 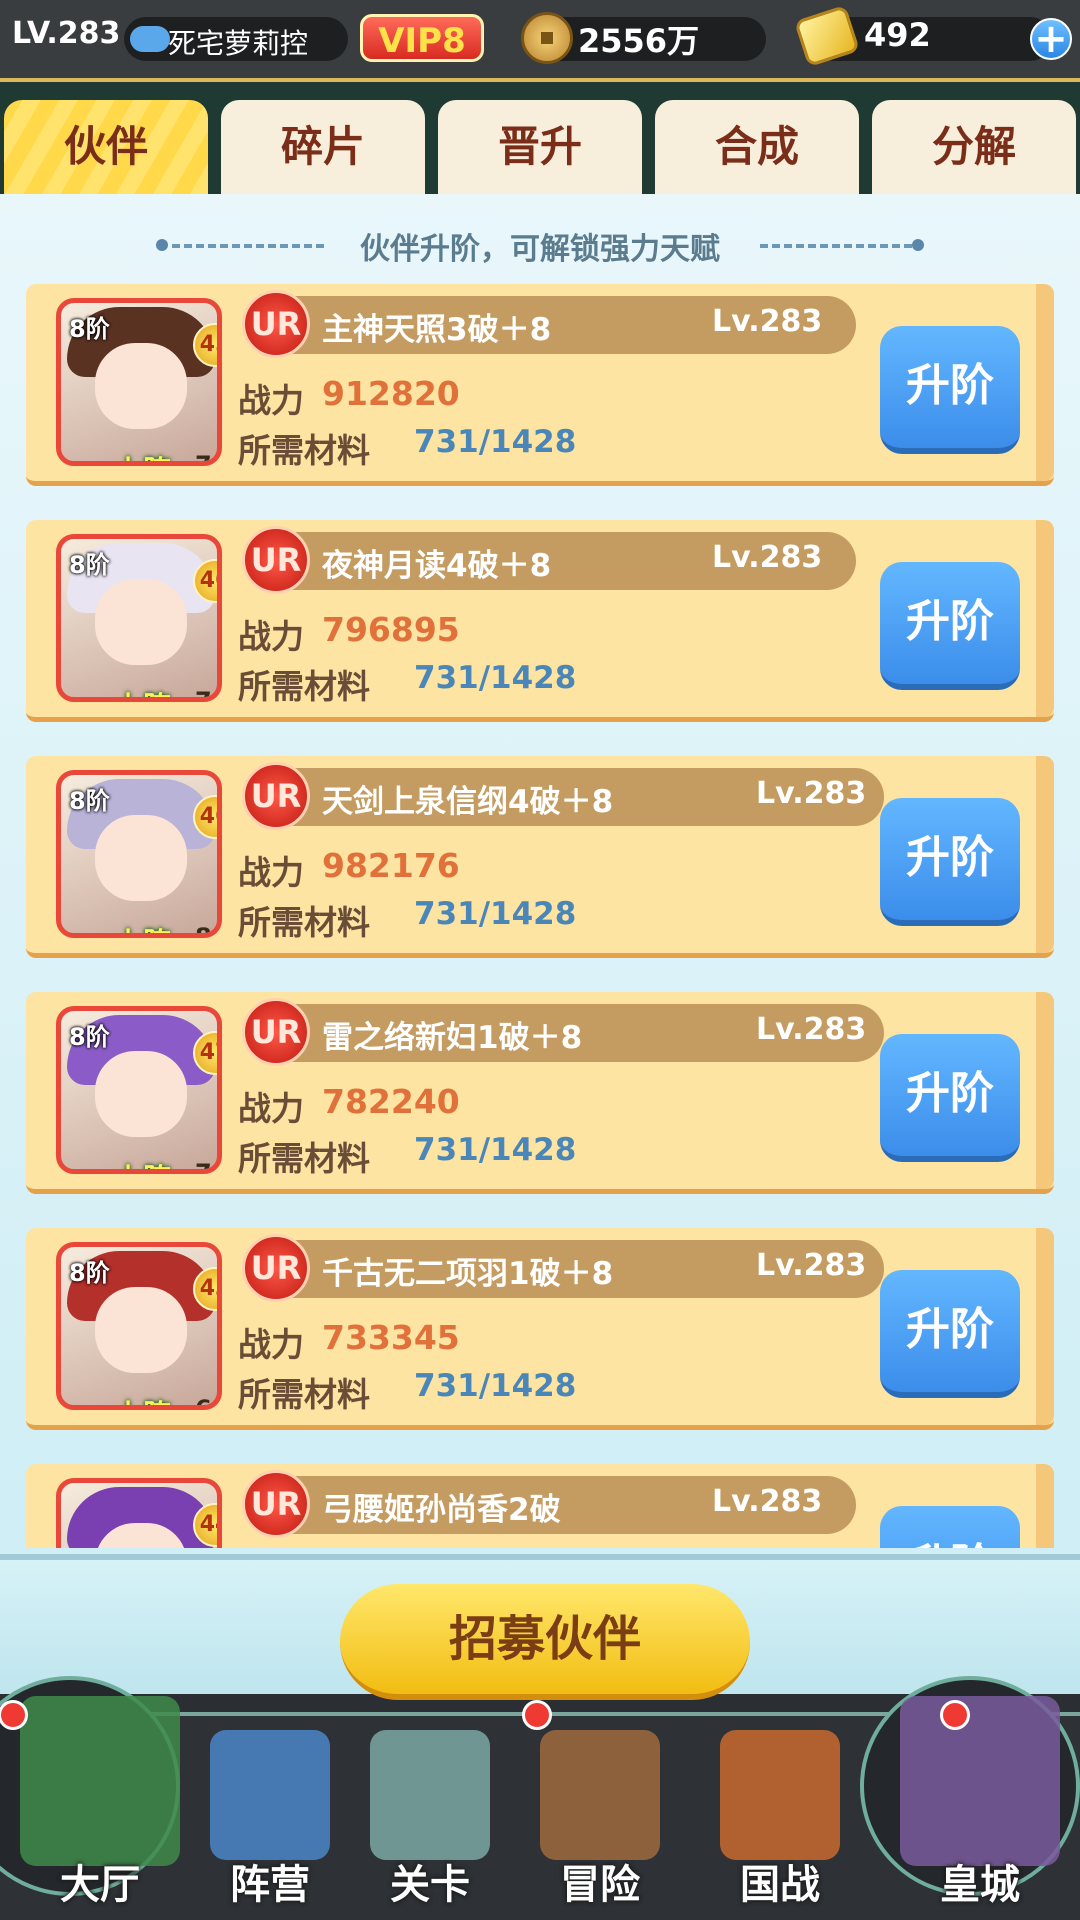 I want to click on recruit-partner-button: 招募伙伴, so click(x=545, y=1642).